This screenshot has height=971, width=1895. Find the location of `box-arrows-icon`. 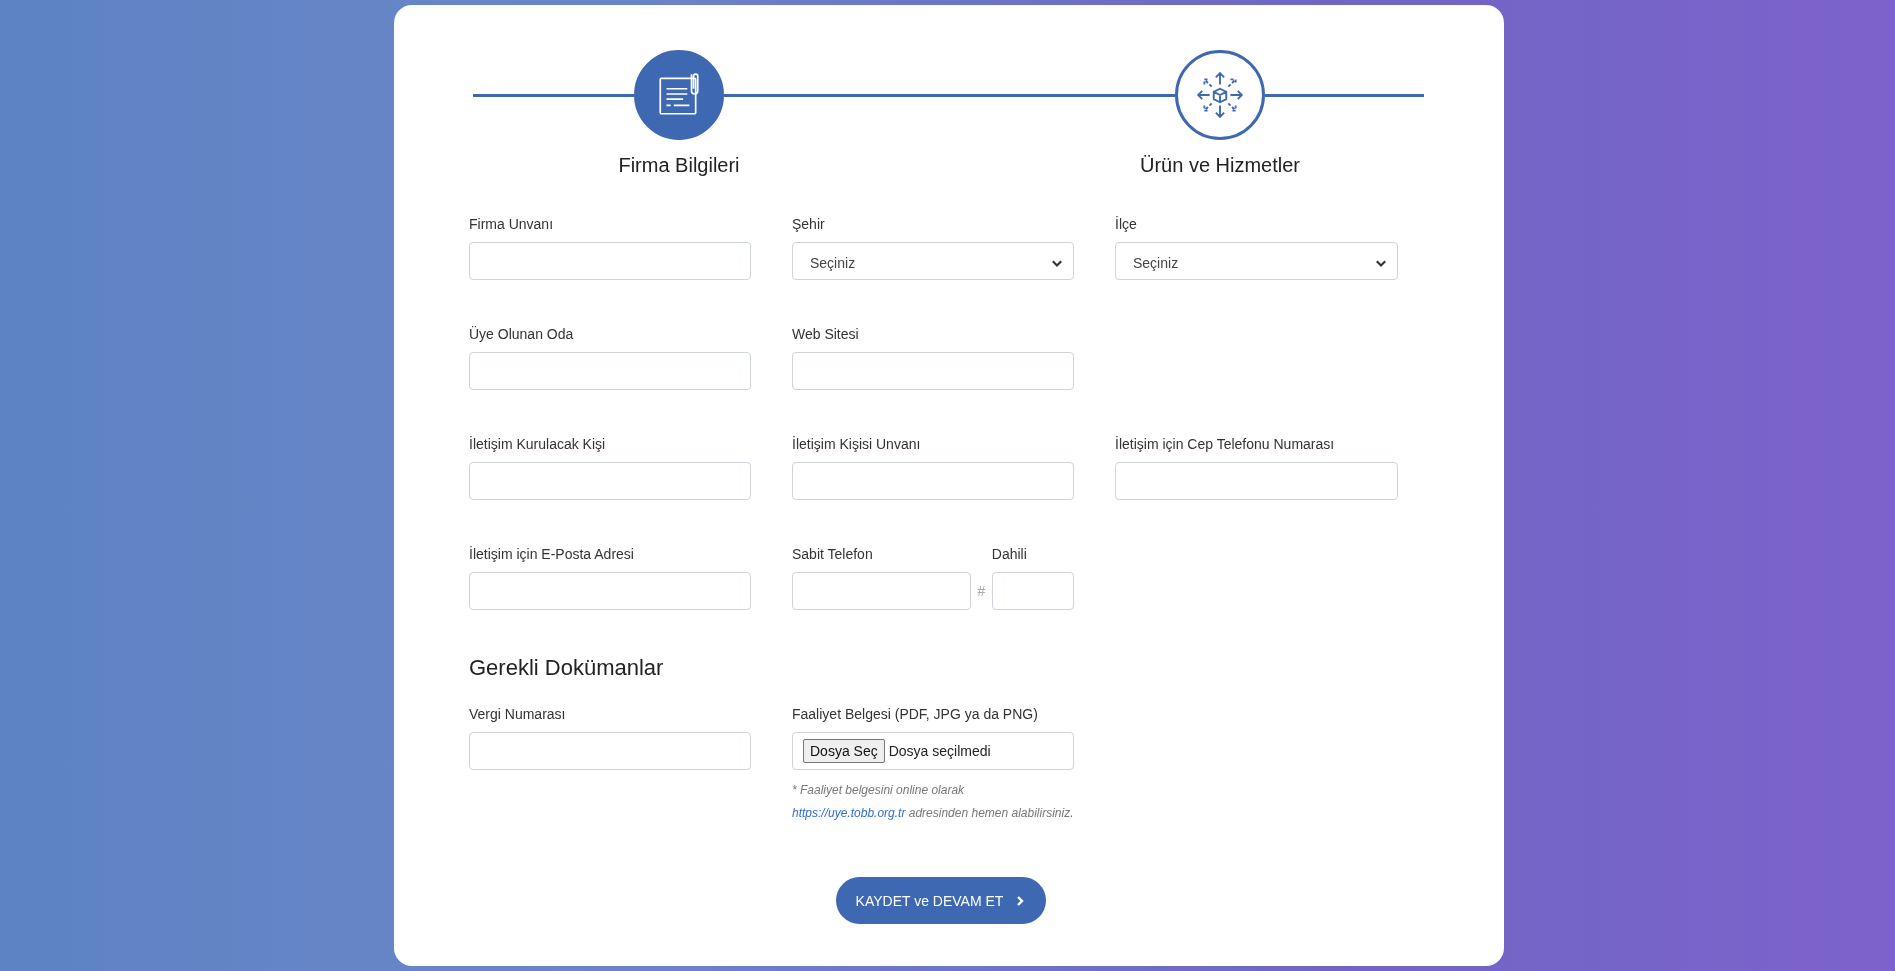

box-arrows-icon is located at coordinates (1220, 95).